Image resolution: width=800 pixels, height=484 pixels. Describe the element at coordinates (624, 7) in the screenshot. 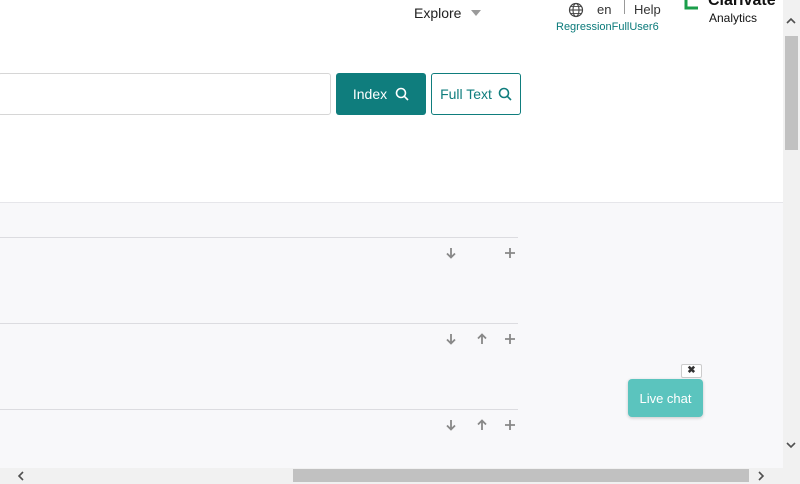

I see `header-divider` at that location.